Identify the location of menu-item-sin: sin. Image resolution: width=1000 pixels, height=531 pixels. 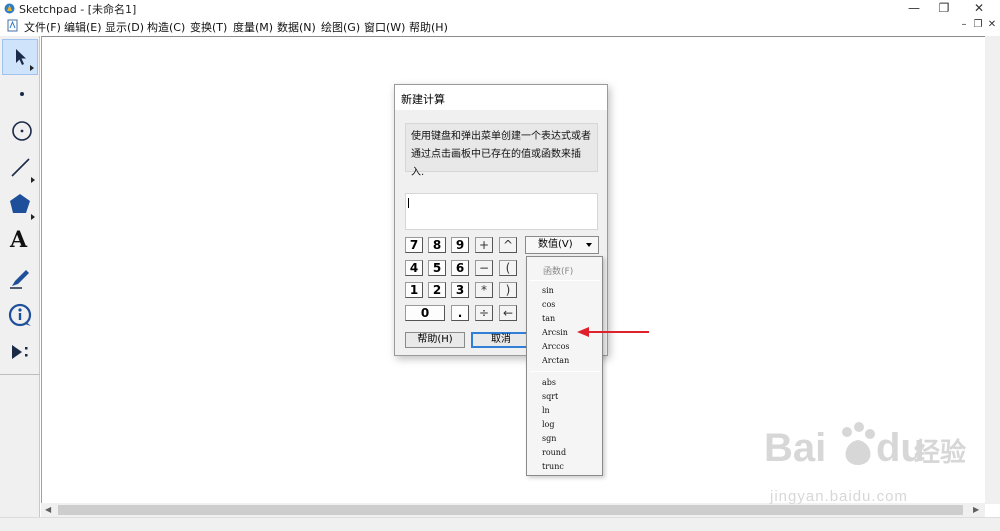
(548, 290).